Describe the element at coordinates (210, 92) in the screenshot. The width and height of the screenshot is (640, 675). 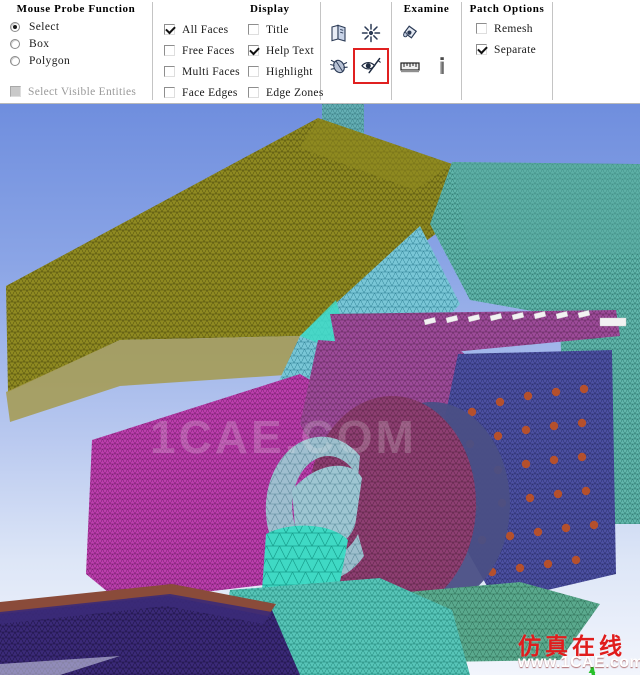
I see `face-edges-label: Face Edges` at that location.